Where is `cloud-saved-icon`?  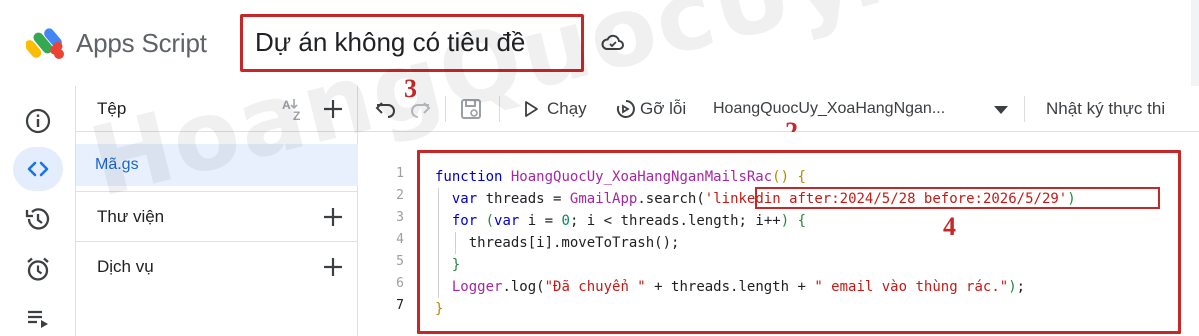 cloud-saved-icon is located at coordinates (613, 43).